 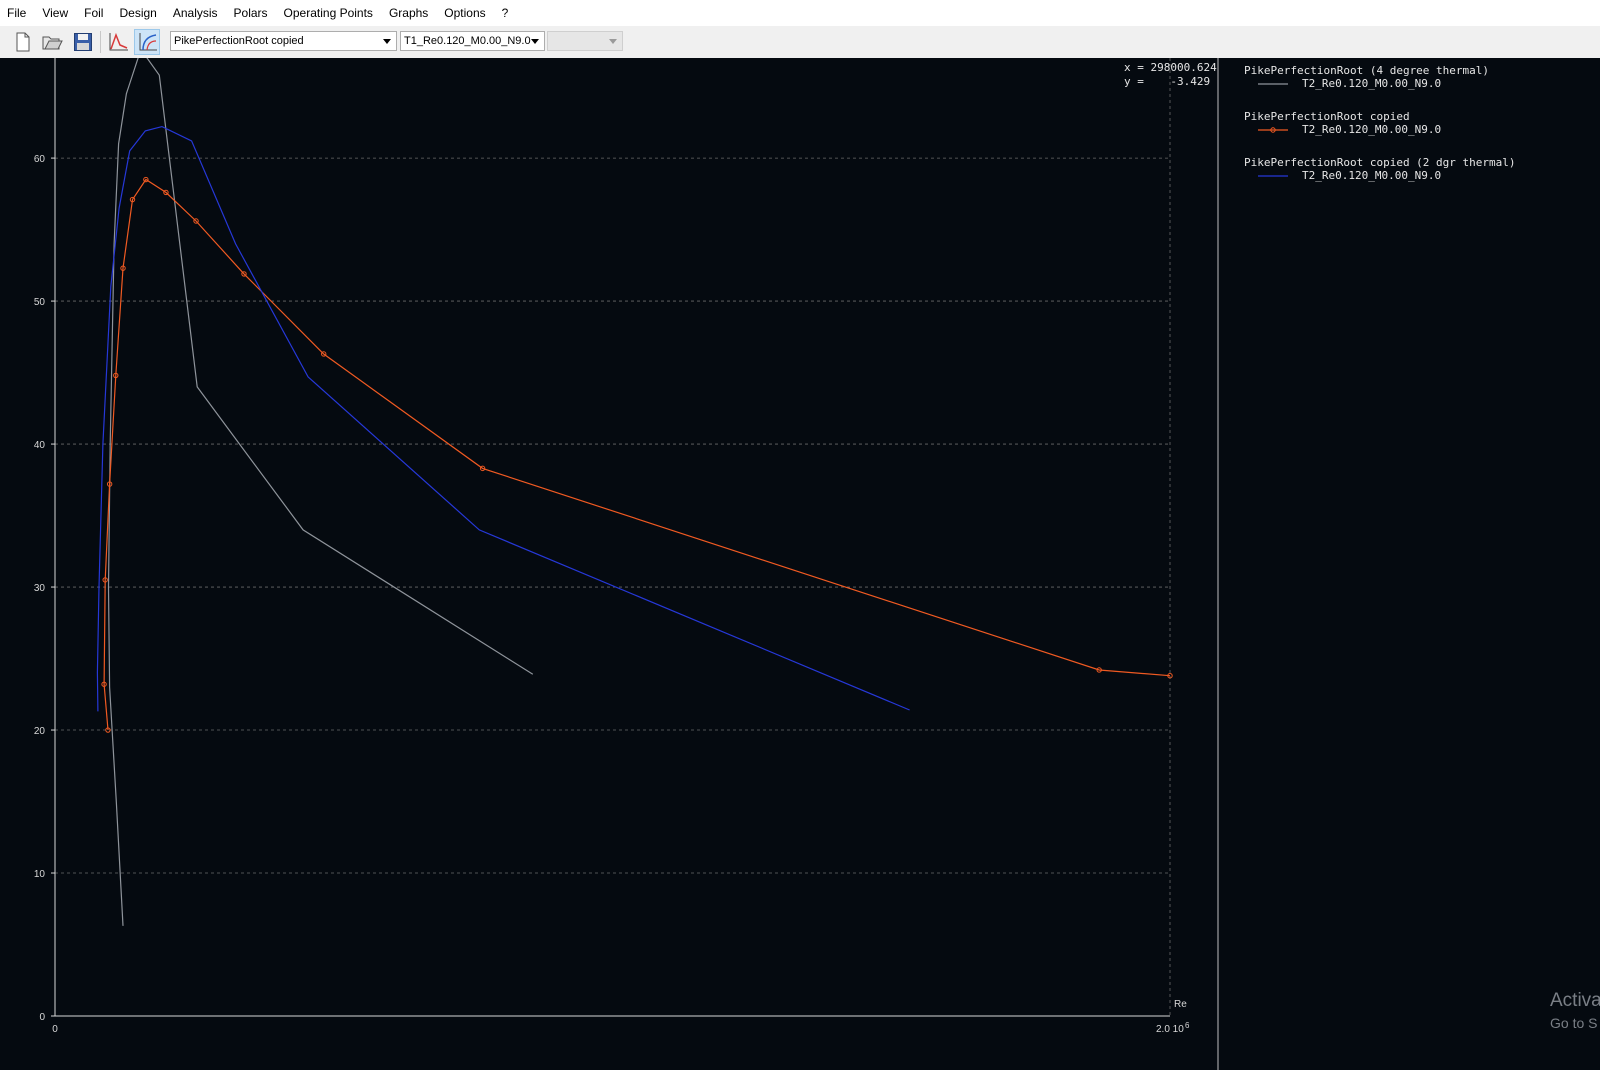 What do you see at coordinates (55, 1029) in the screenshot?
I see `x-tick-label: 0` at bounding box center [55, 1029].